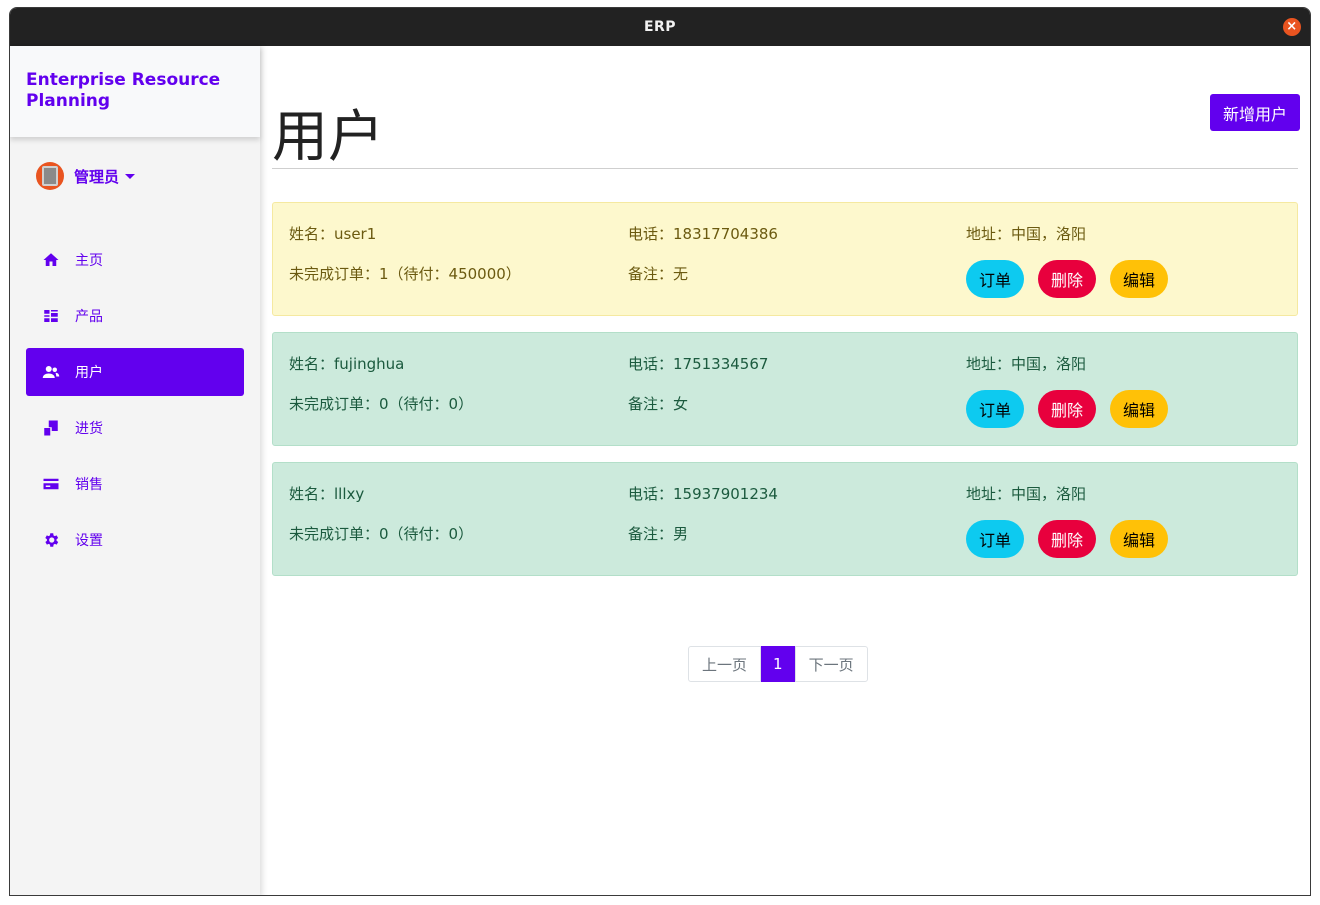  I want to click on chevron-down-icon, so click(130, 176).